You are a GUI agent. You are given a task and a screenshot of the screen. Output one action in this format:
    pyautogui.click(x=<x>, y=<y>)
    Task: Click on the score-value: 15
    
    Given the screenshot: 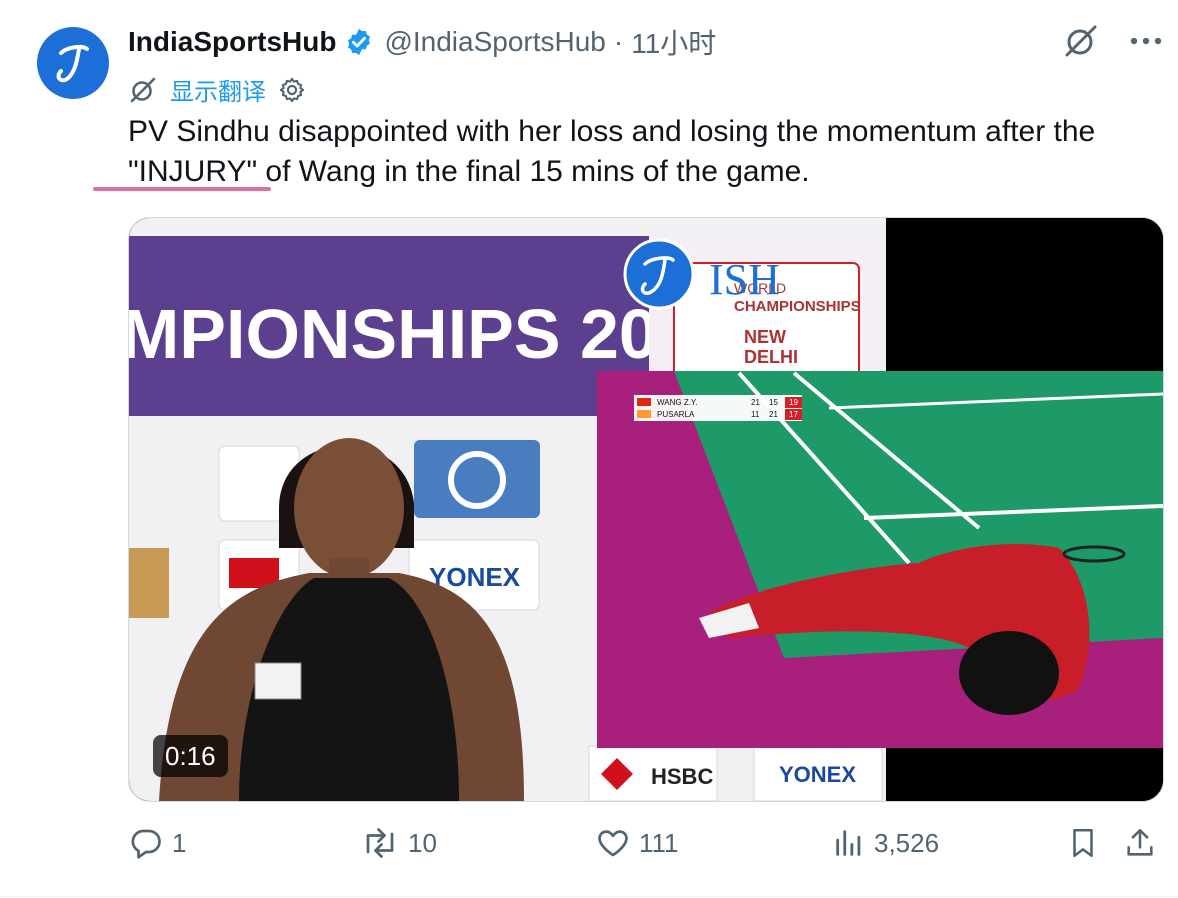 What is the action you would take?
    pyautogui.click(x=773, y=402)
    